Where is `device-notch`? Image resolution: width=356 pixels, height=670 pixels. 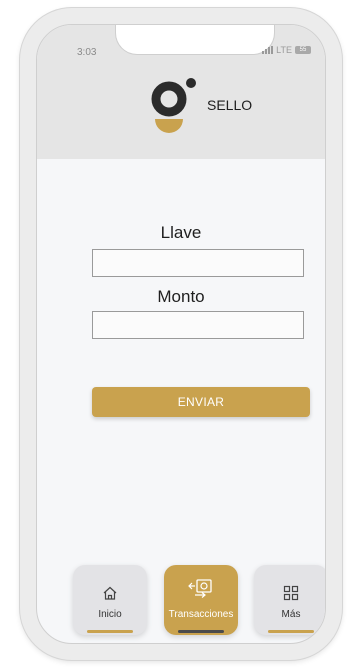 device-notch is located at coordinates (195, 40).